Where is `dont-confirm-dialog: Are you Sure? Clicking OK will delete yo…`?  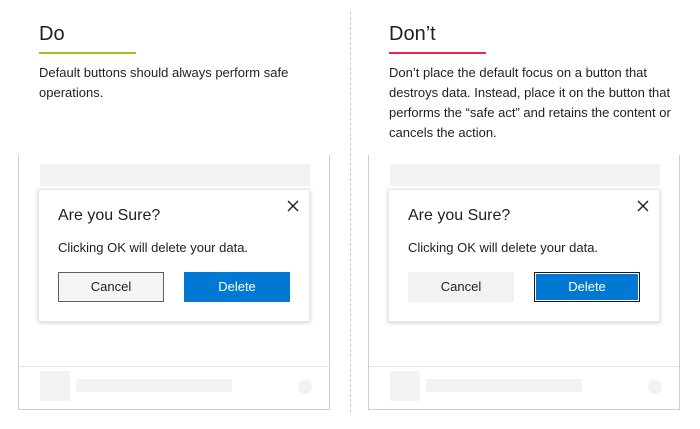
dont-confirm-dialog: Are you Sure? Clicking OK will delete yo… is located at coordinates (524, 255).